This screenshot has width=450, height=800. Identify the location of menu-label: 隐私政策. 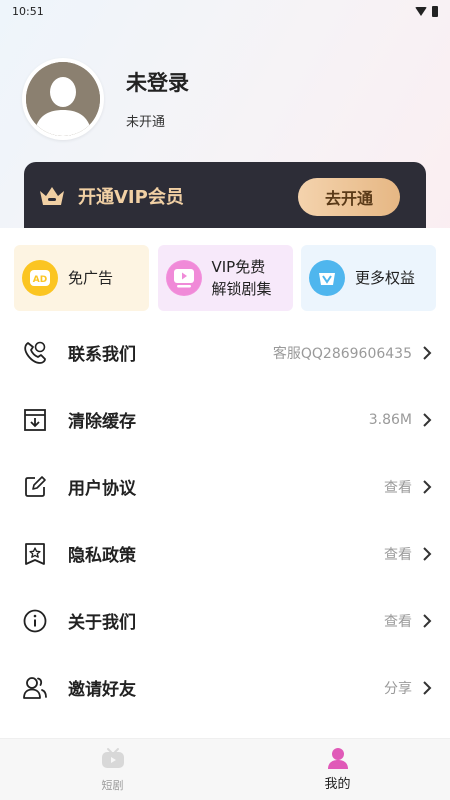
(102, 556).